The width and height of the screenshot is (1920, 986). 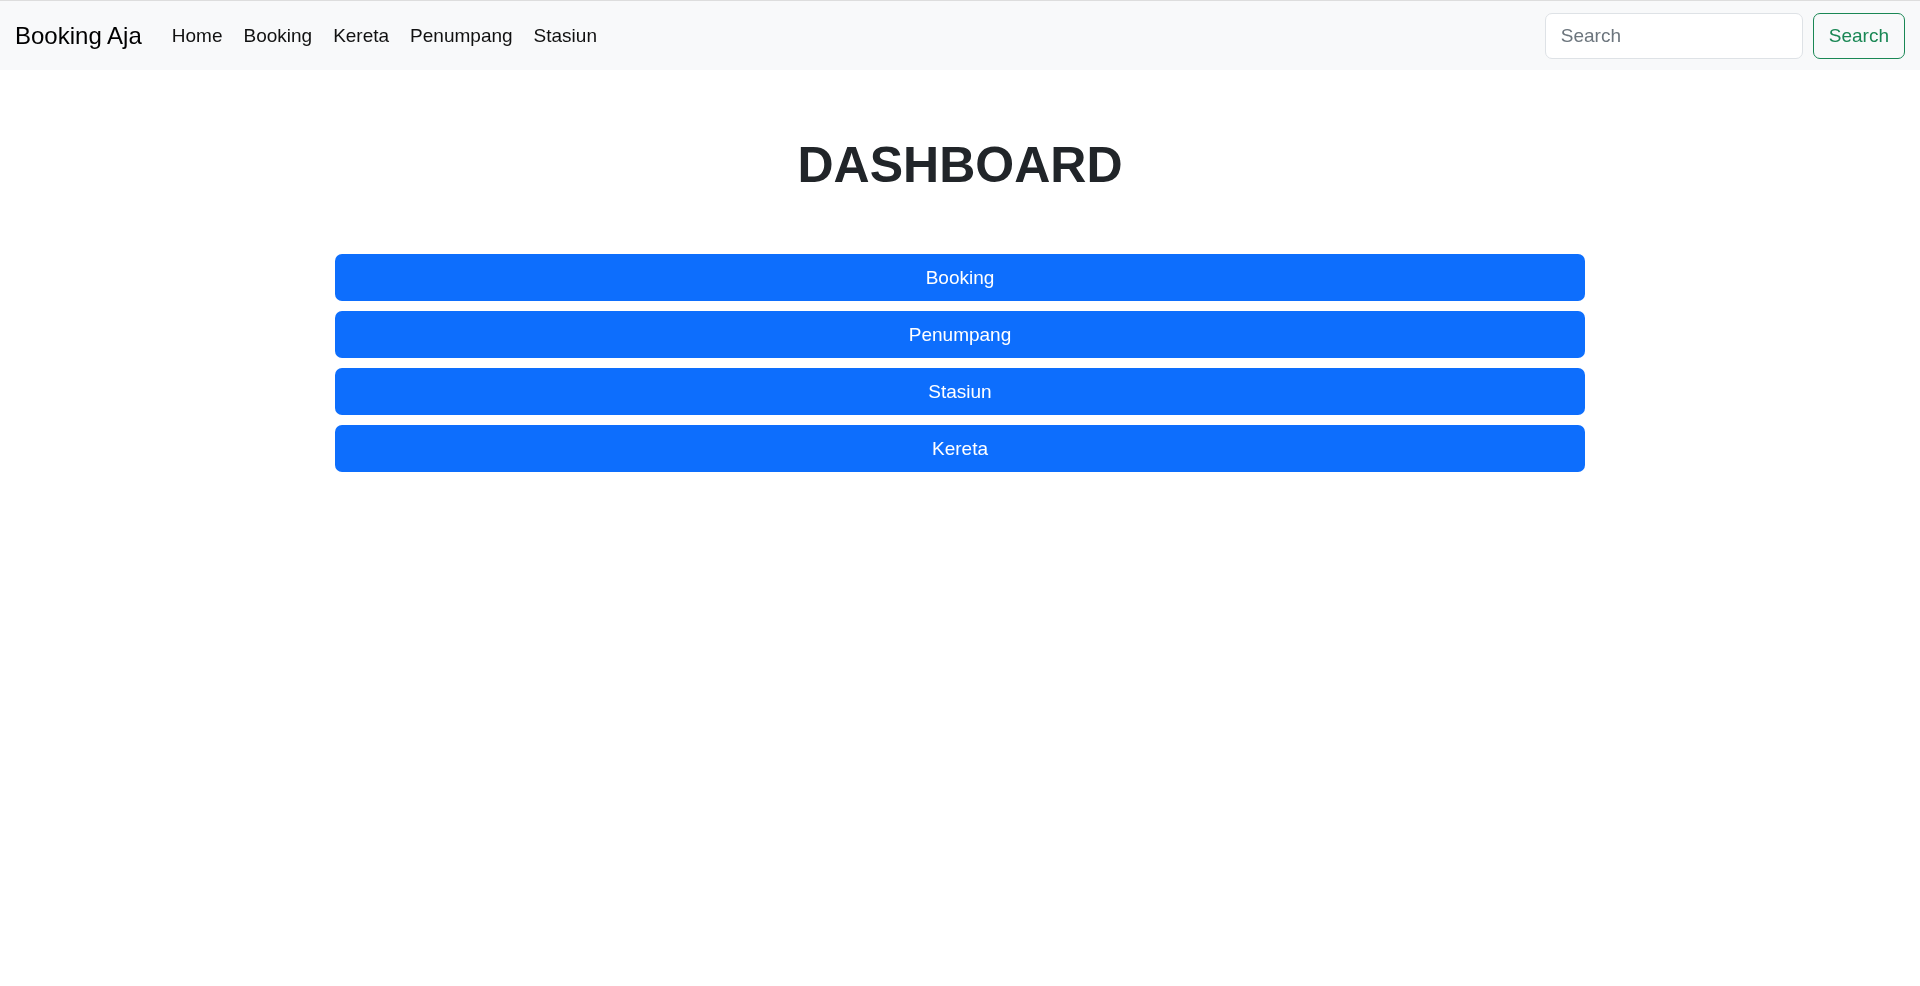 I want to click on nav-link: Stasiun, so click(x=565, y=35).